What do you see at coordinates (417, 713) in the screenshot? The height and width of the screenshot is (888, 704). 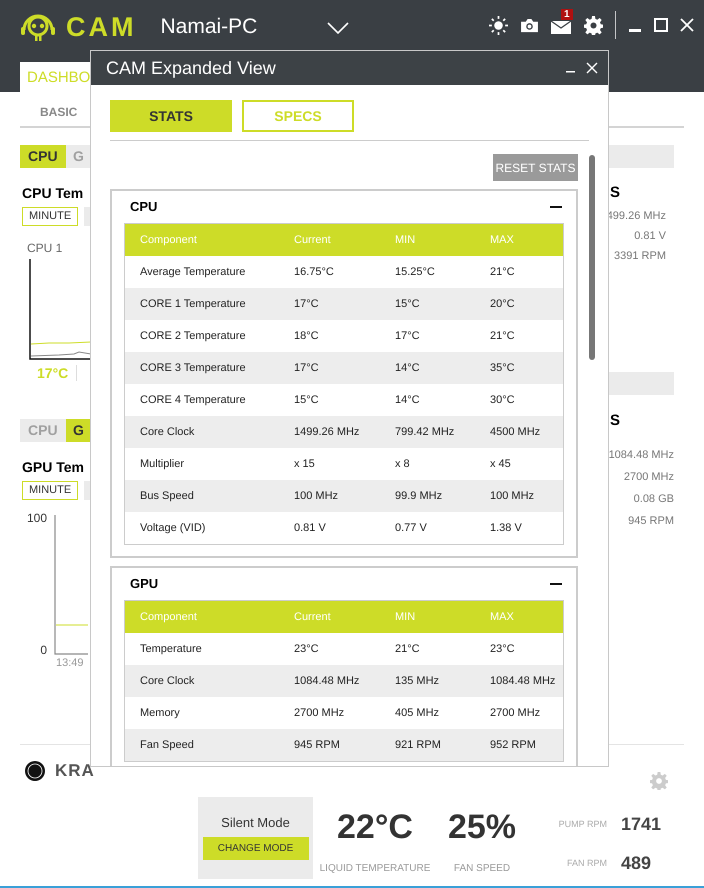 I see `table-cell-text: 405 MHz` at bounding box center [417, 713].